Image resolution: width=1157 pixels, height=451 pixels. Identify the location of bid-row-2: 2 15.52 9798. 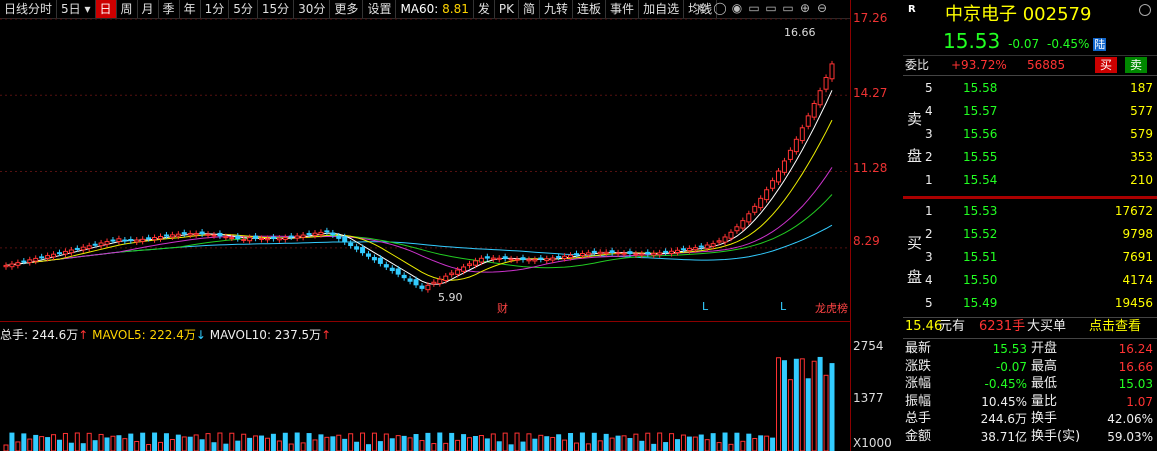
(1030, 234).